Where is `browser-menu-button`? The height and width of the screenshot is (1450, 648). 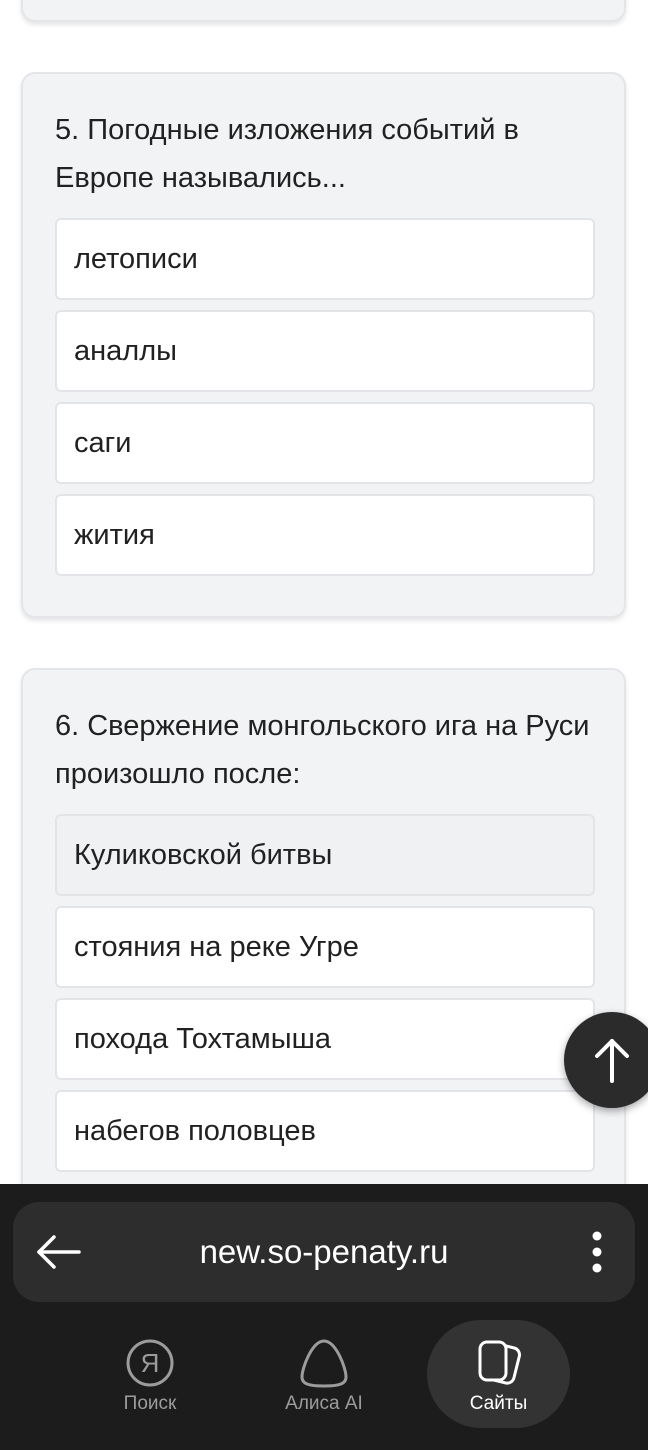 browser-menu-button is located at coordinates (597, 1252).